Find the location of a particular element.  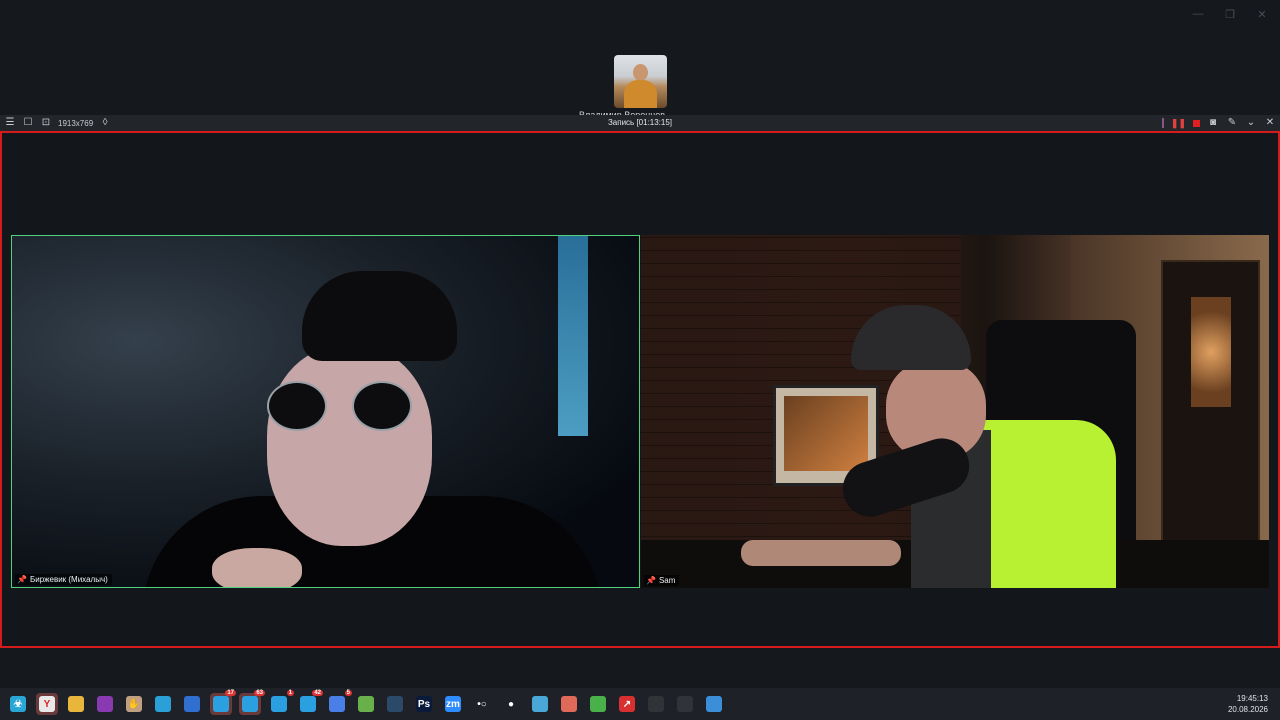

app-red-icon is located at coordinates (569, 704).